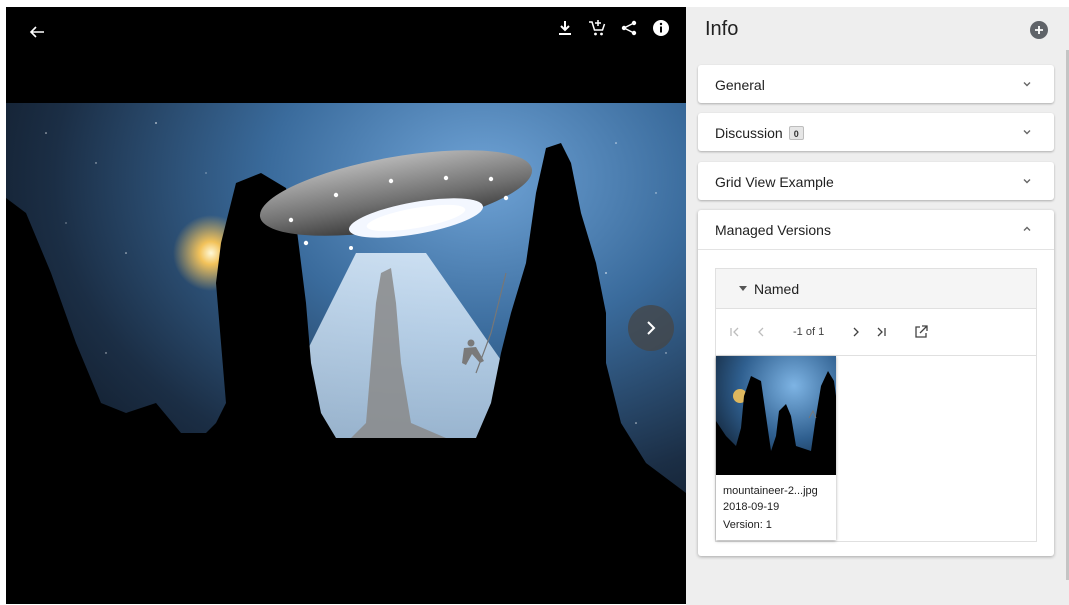 This screenshot has height=605, width=1069. Describe the element at coordinates (751, 507) in the screenshot. I see `version-date: 2018-09-19` at that location.